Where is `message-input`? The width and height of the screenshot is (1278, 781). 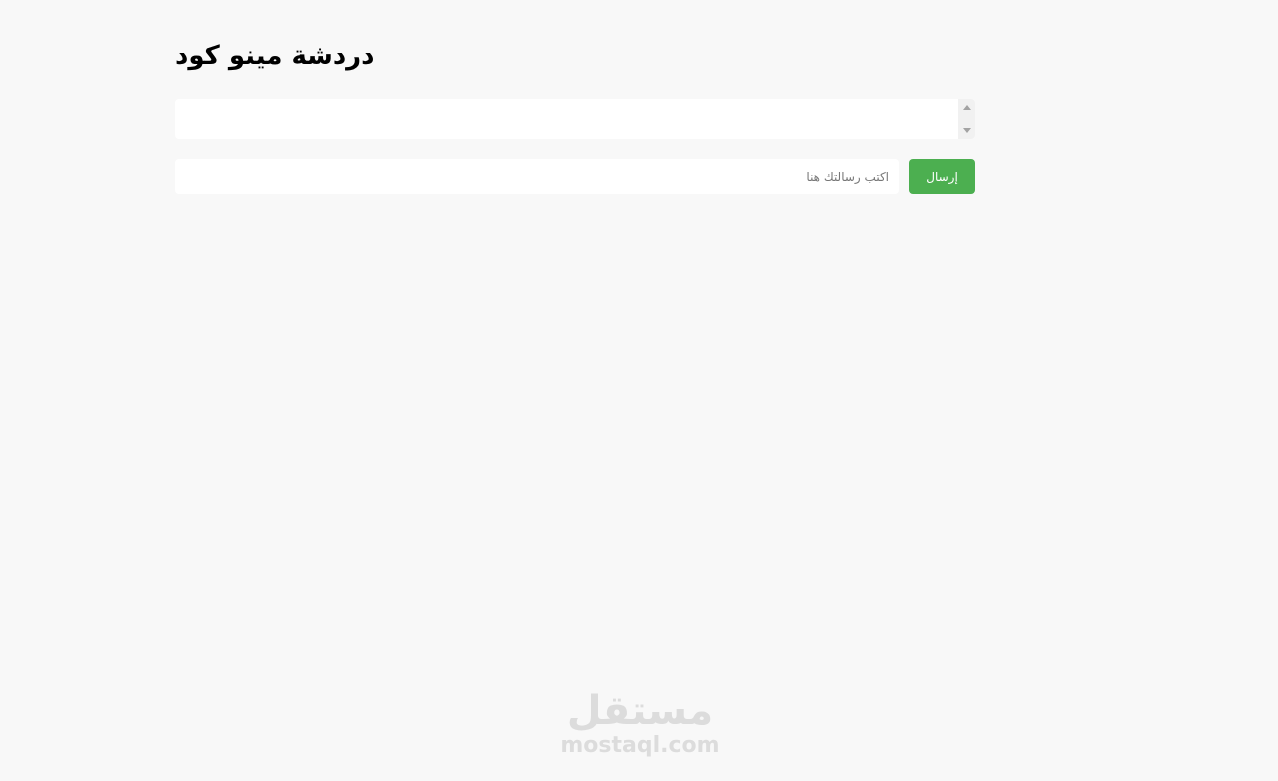 message-input is located at coordinates (537, 176).